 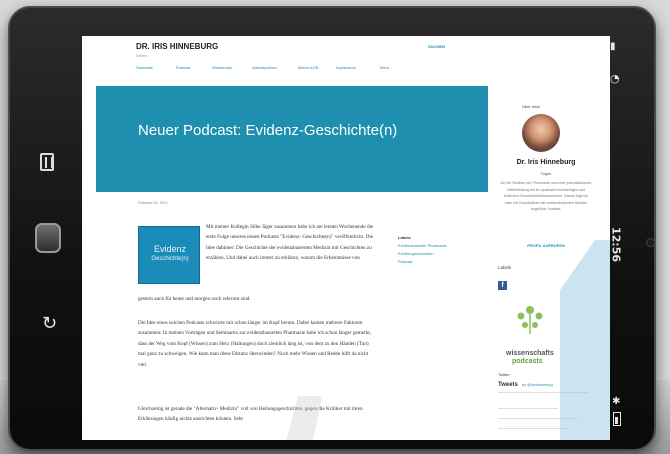 What do you see at coordinates (537, 385) in the screenshot?
I see `tweets-by-link: by @irishinneburg` at bounding box center [537, 385].